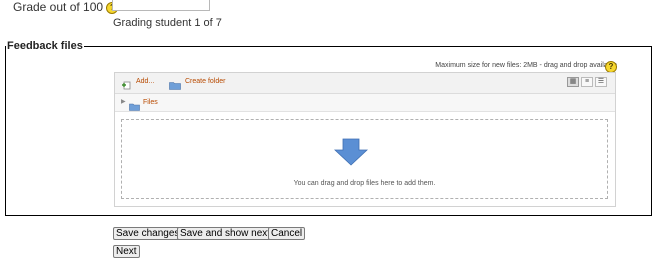 The image size is (657, 261). I want to click on grade-label: Grade out of 100, so click(58, 7).